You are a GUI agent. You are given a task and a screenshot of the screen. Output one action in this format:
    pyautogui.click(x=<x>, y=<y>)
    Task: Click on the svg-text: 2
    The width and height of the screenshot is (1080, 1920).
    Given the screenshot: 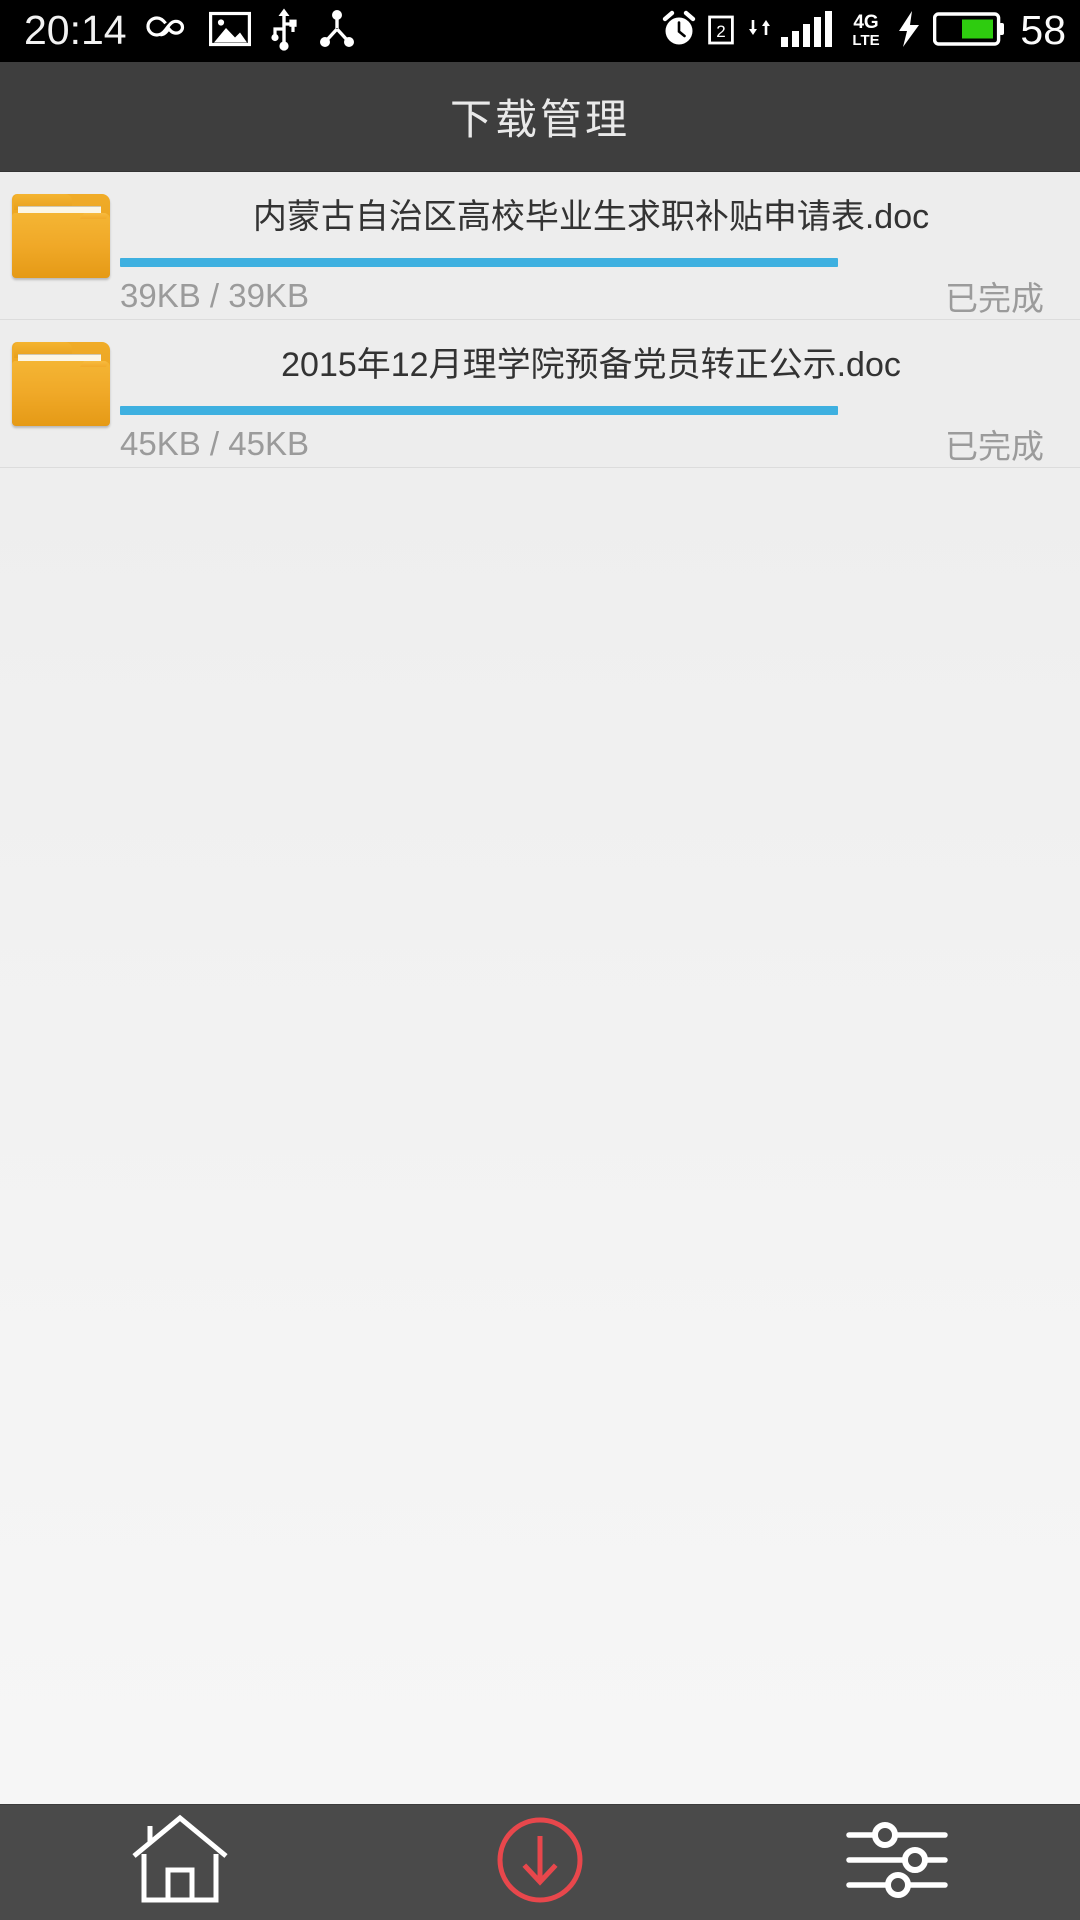 What is the action you would take?
    pyautogui.click(x=721, y=31)
    